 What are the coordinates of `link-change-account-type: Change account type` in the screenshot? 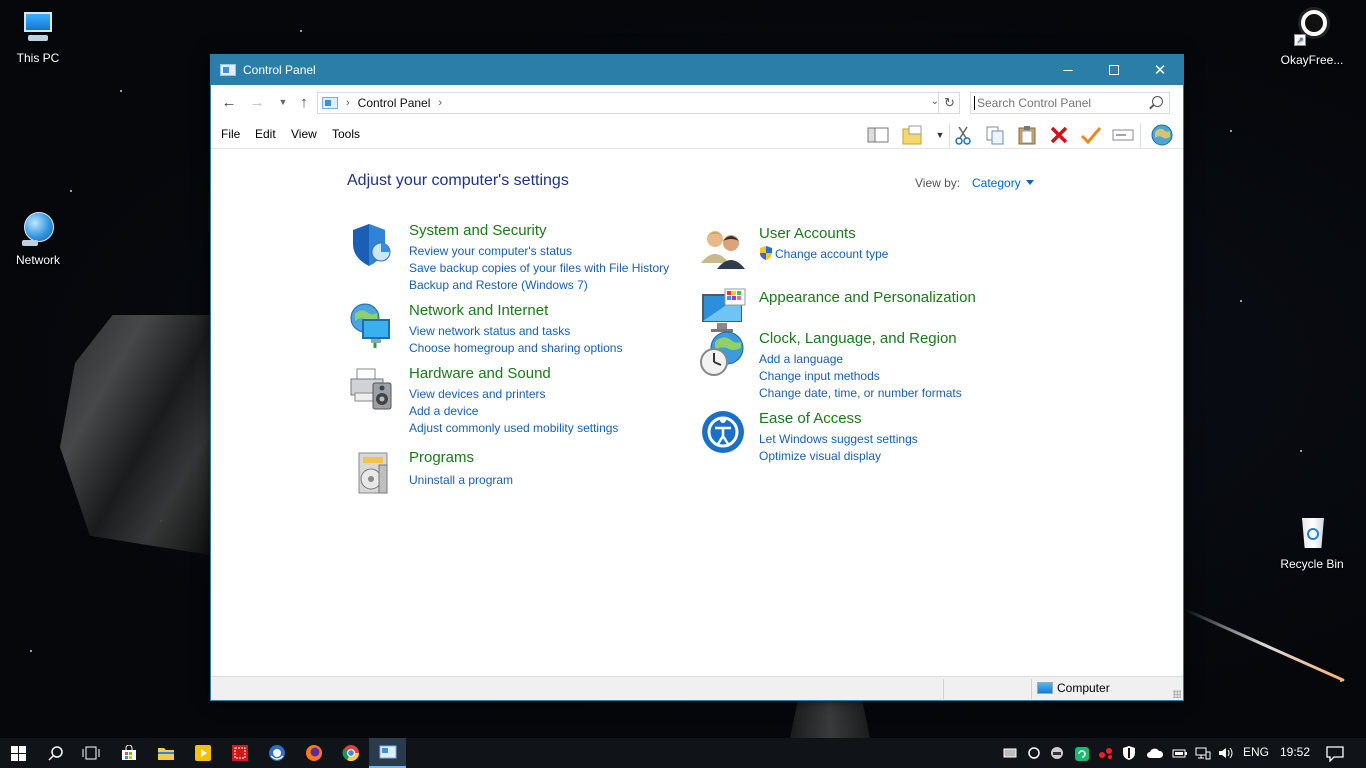 It's located at (831, 254).